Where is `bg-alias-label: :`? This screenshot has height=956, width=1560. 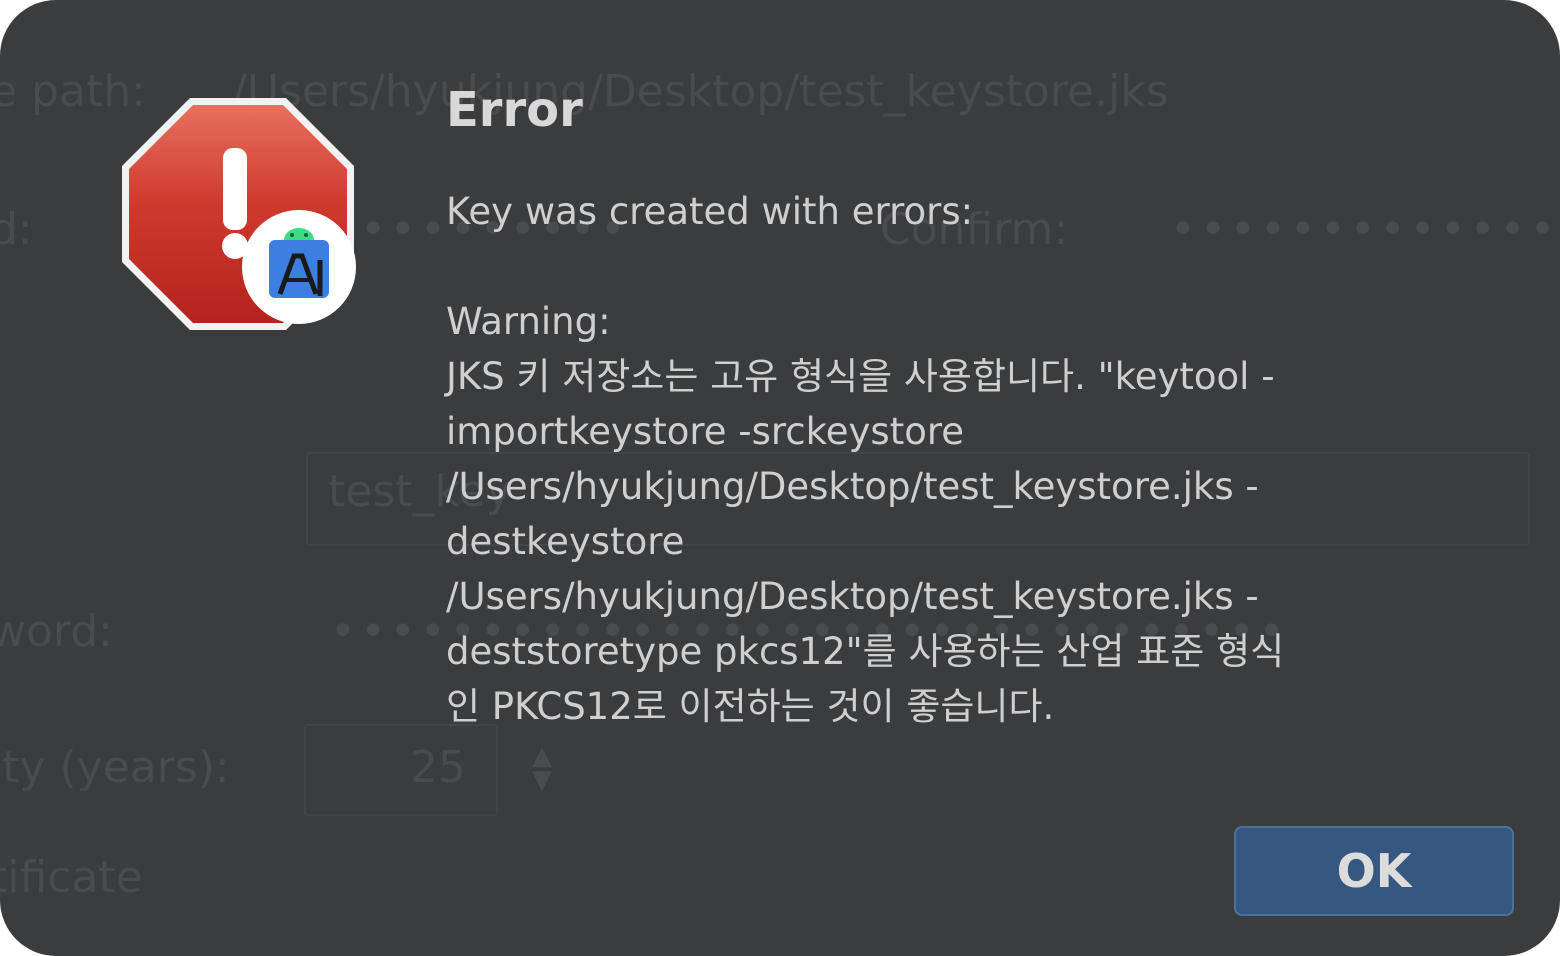
bg-alias-label: : is located at coordinates (2, 491).